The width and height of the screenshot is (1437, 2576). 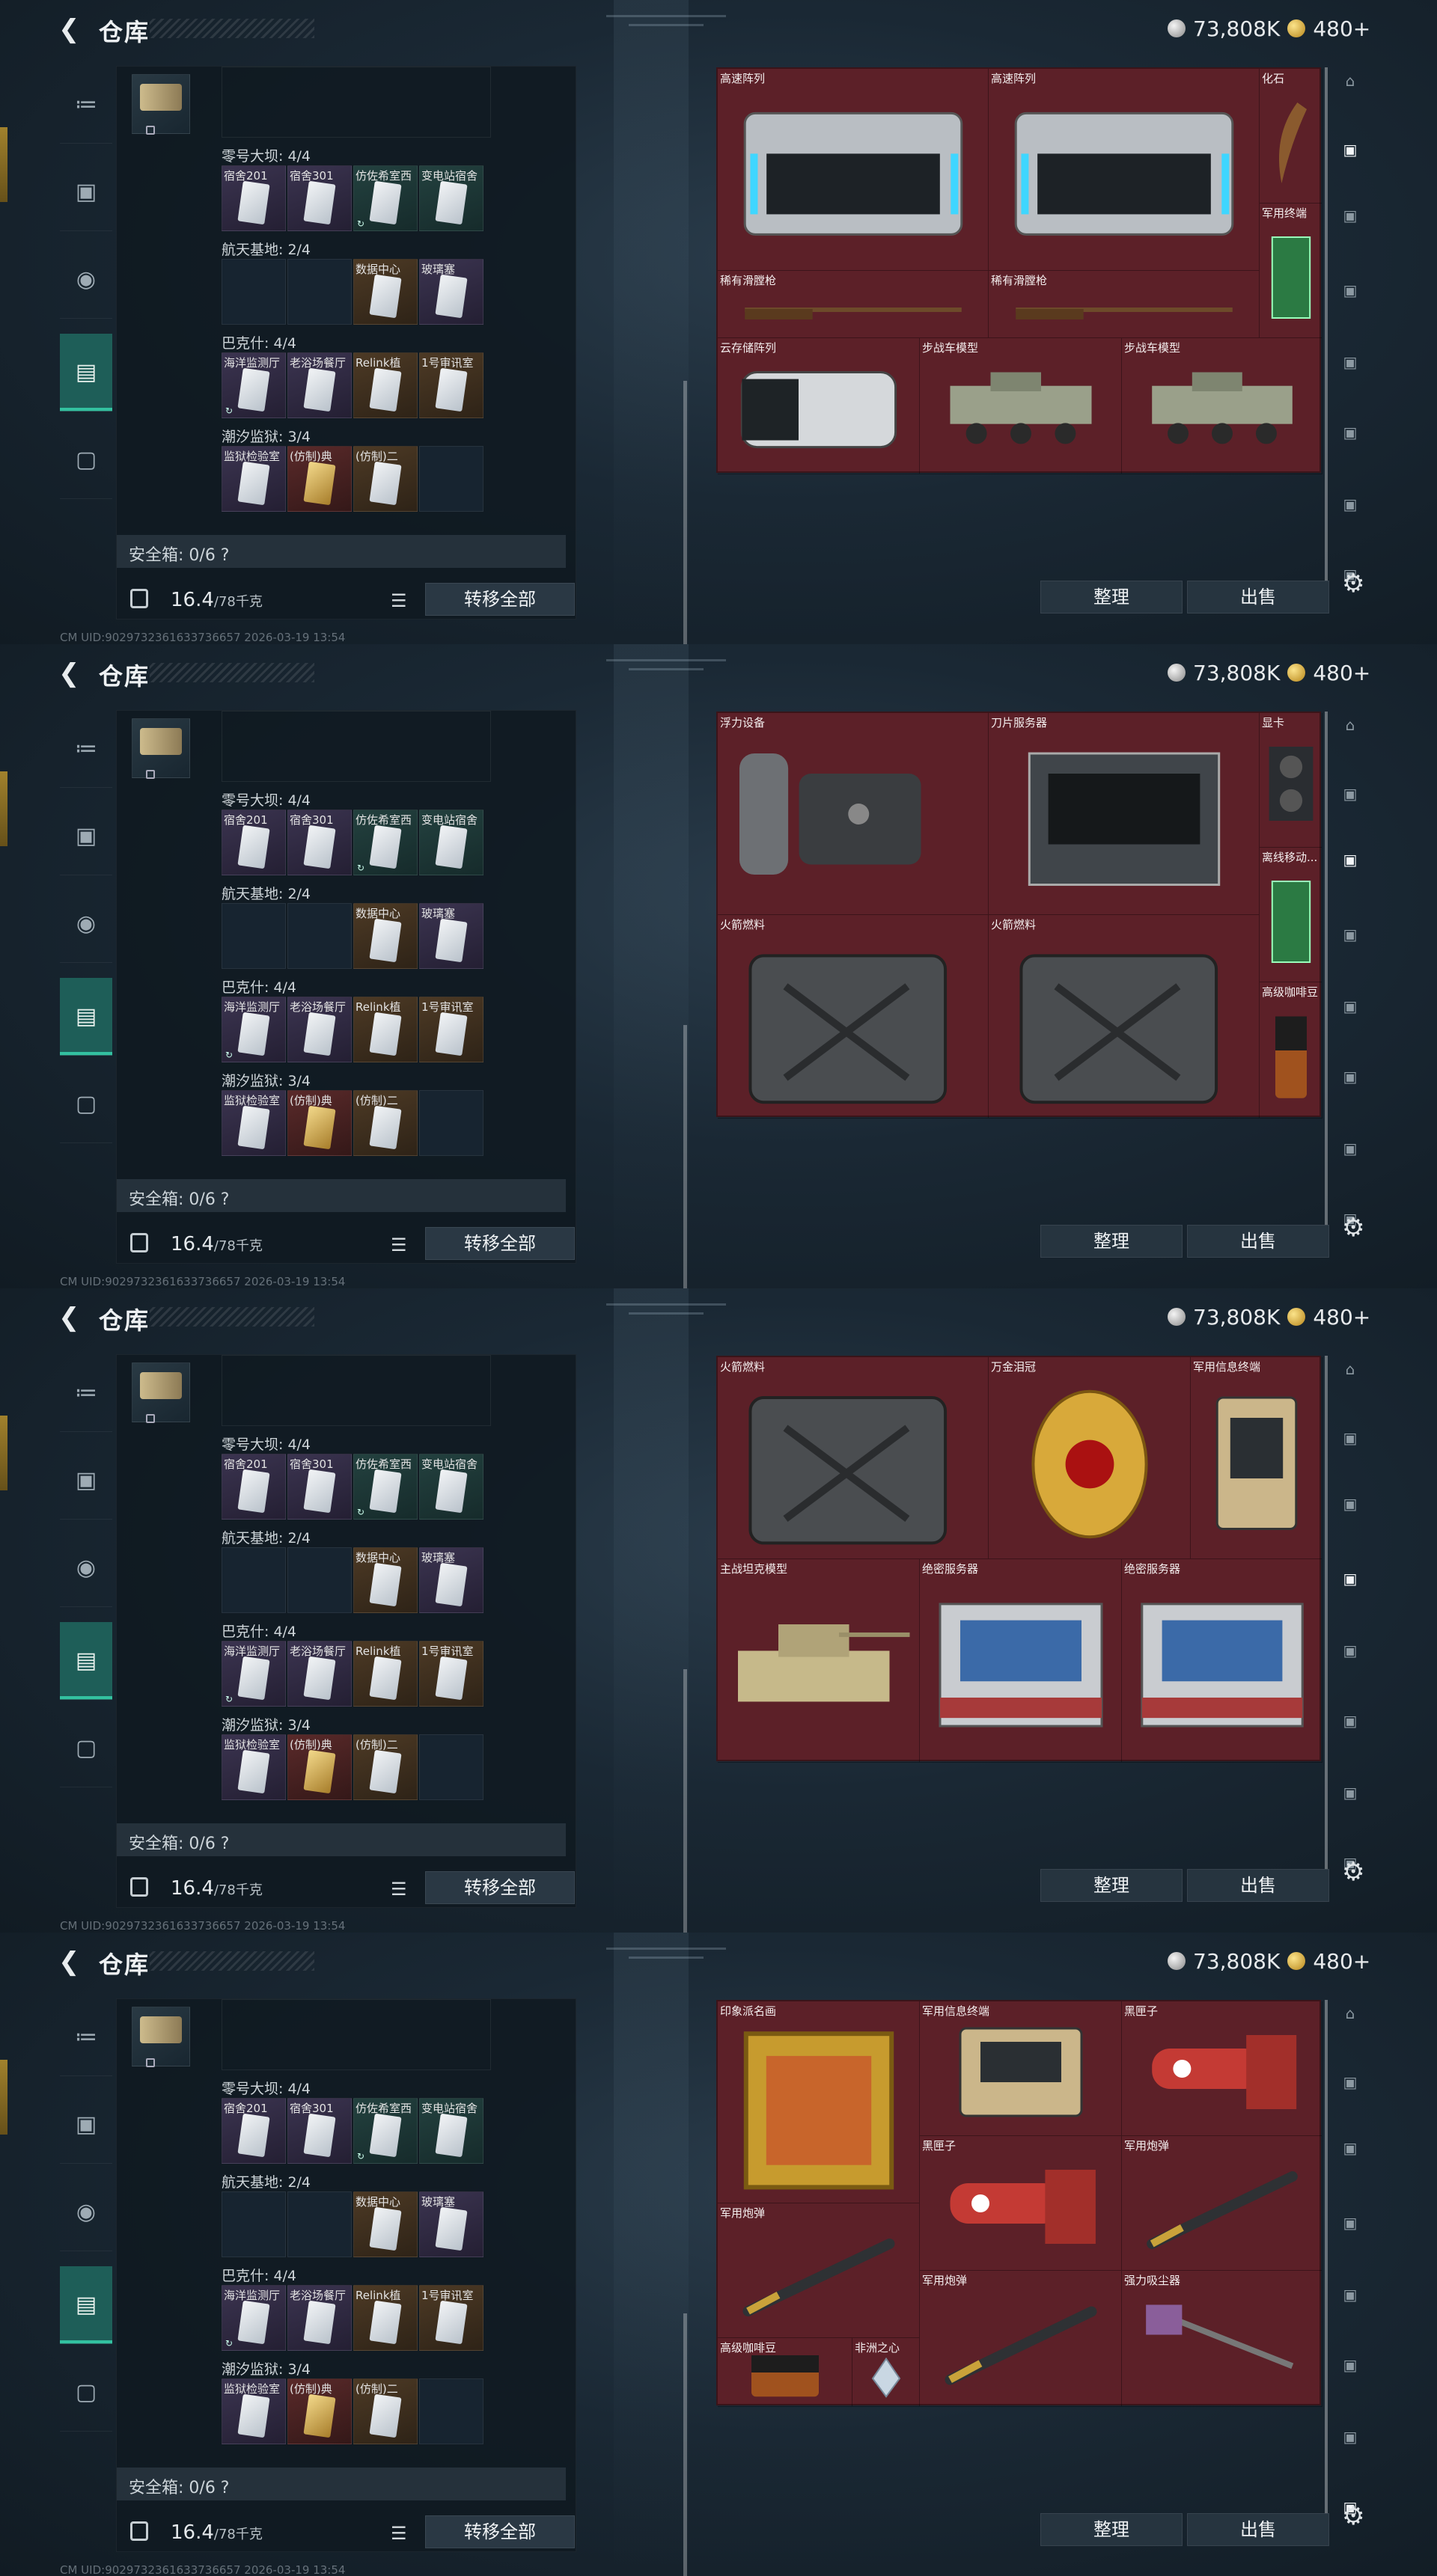 What do you see at coordinates (341, 1839) in the screenshot?
I see `safebox-status: 安全箱: 0/6 ?` at bounding box center [341, 1839].